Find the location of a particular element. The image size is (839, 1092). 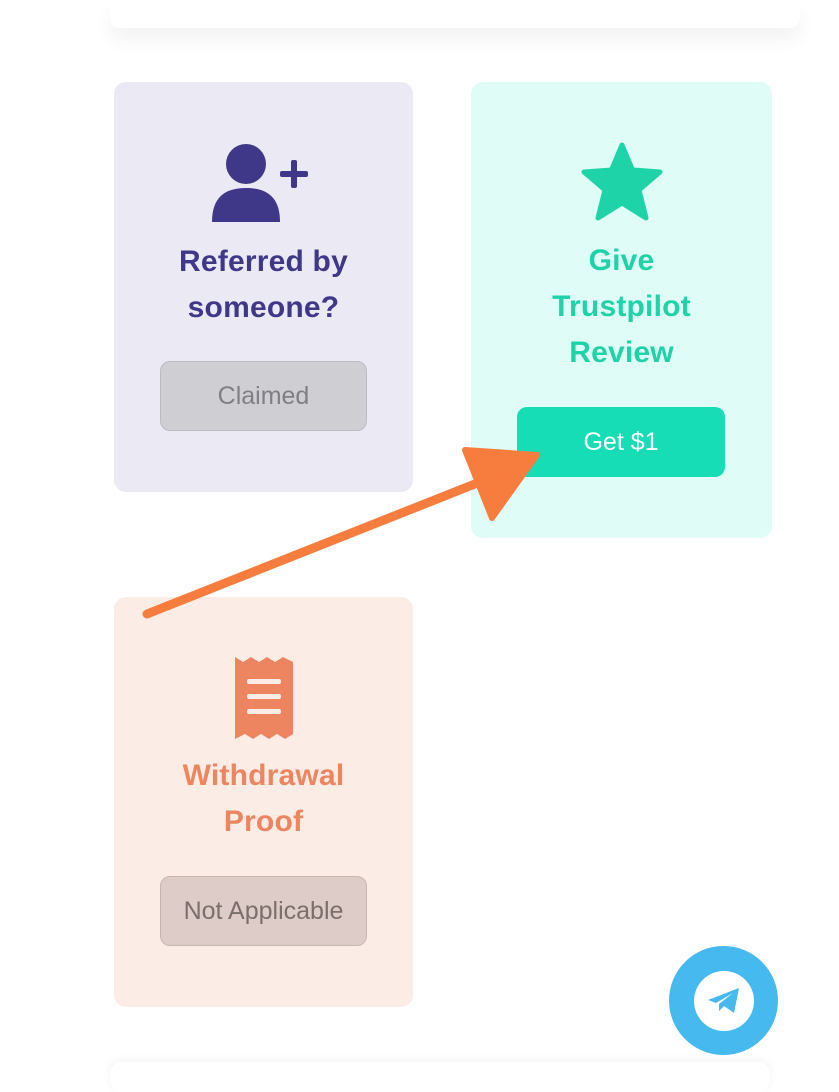

claimed-button: Claimed is located at coordinates (263, 396).